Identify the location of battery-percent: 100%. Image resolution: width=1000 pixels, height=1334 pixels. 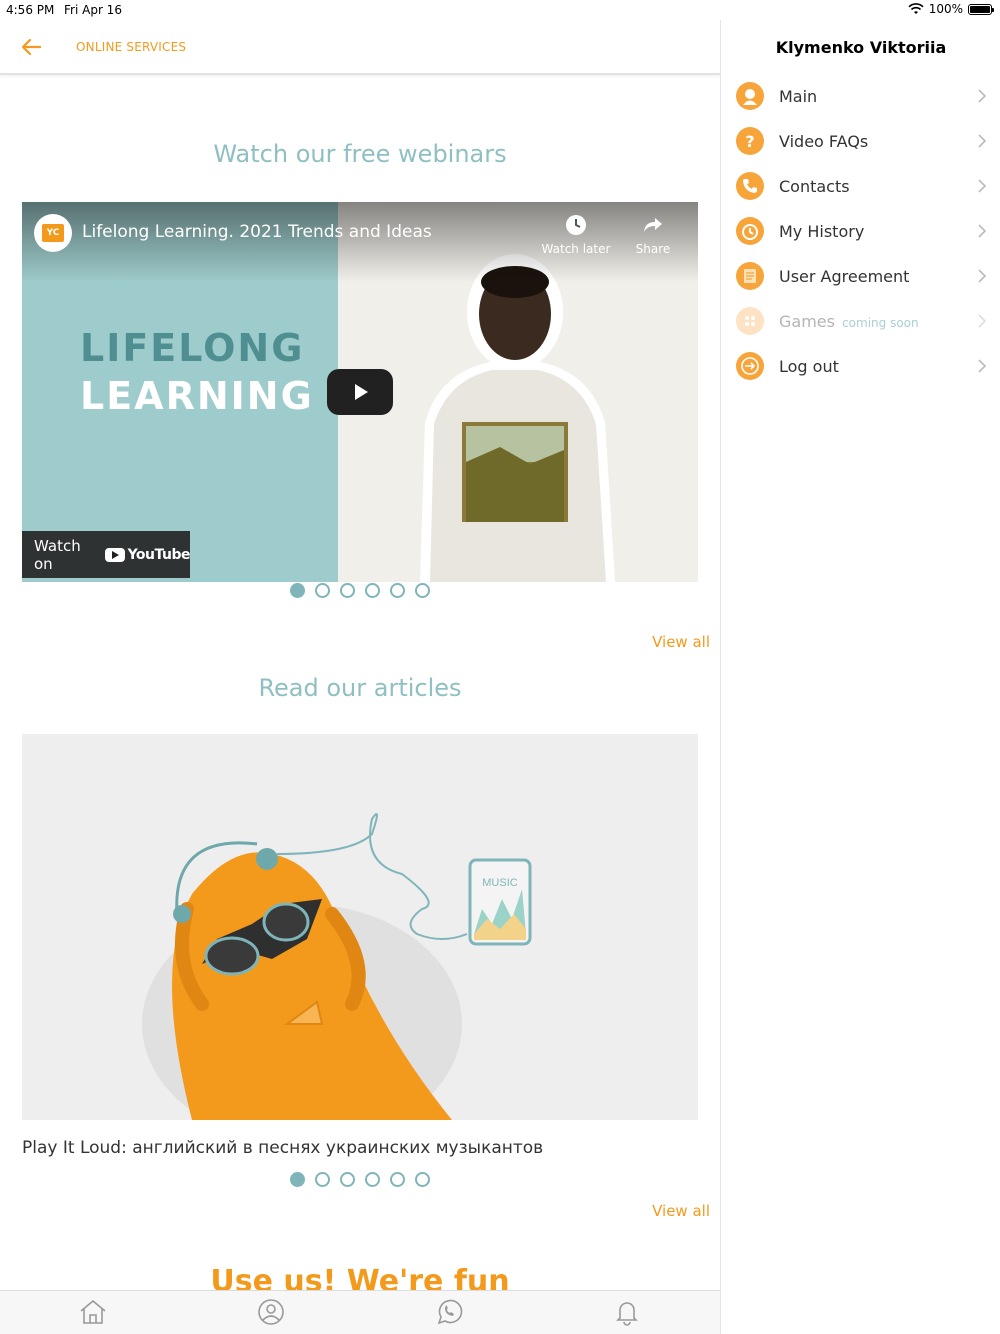
(945, 9).